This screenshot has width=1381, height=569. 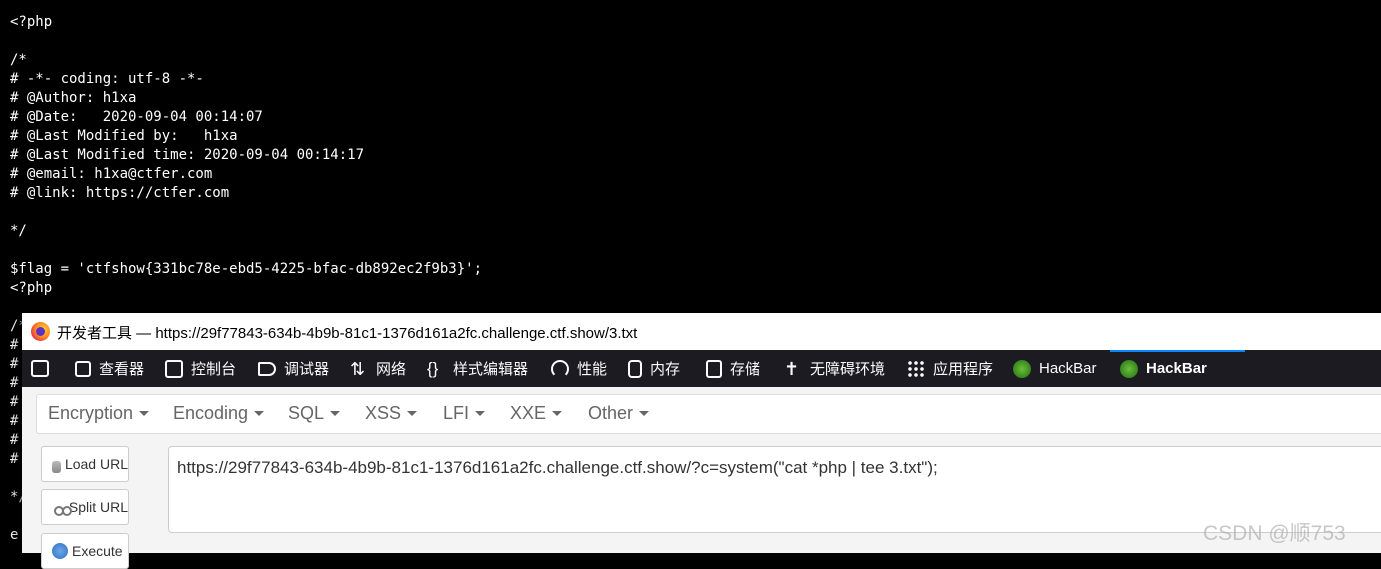 What do you see at coordinates (111, 174) in the screenshot?
I see `source-line: # @email: h1xa@ctfer.com` at bounding box center [111, 174].